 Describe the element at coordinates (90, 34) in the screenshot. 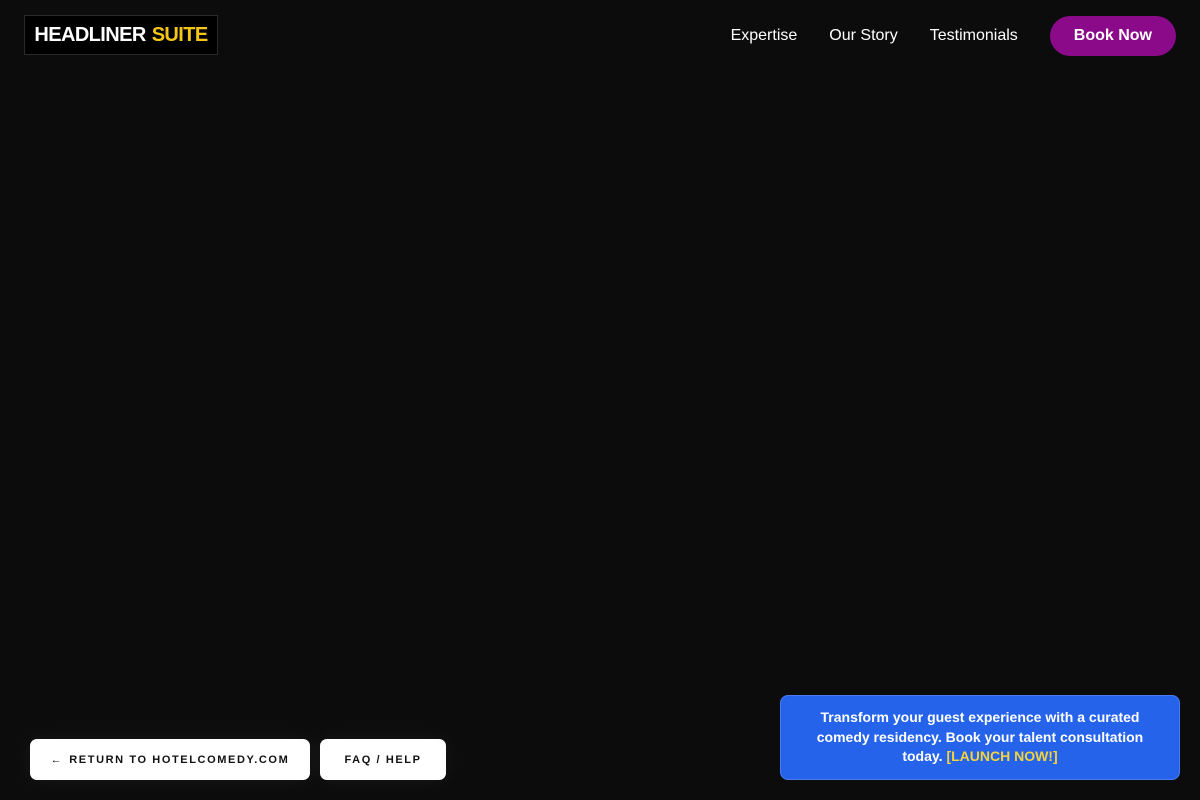

I see `logo-main-text: HEADLINER` at that location.